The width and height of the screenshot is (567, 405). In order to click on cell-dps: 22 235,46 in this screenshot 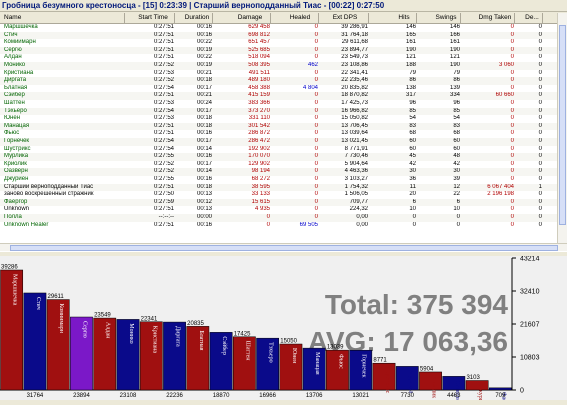, I will do `click(354, 80)`.